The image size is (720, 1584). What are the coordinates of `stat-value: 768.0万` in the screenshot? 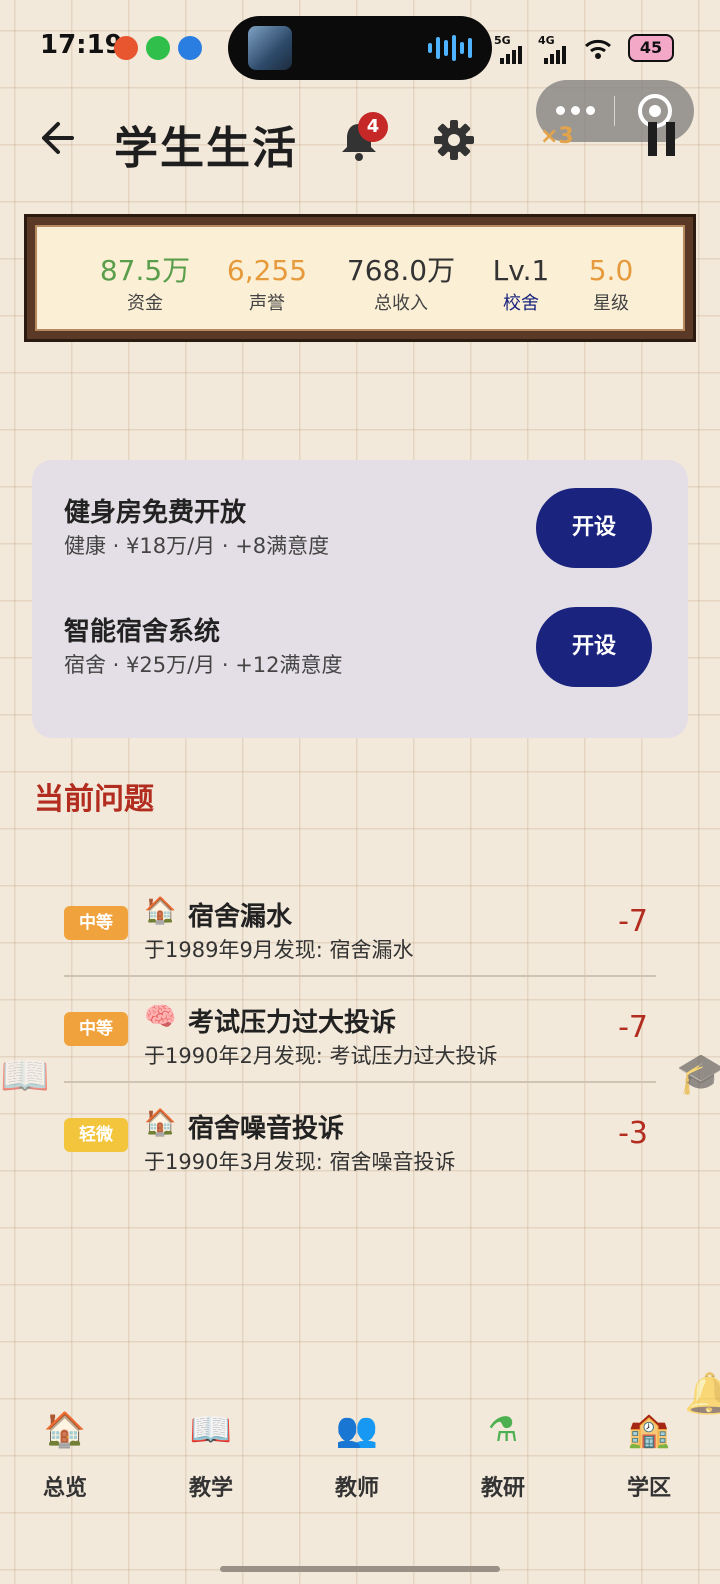 It's located at (401, 270).